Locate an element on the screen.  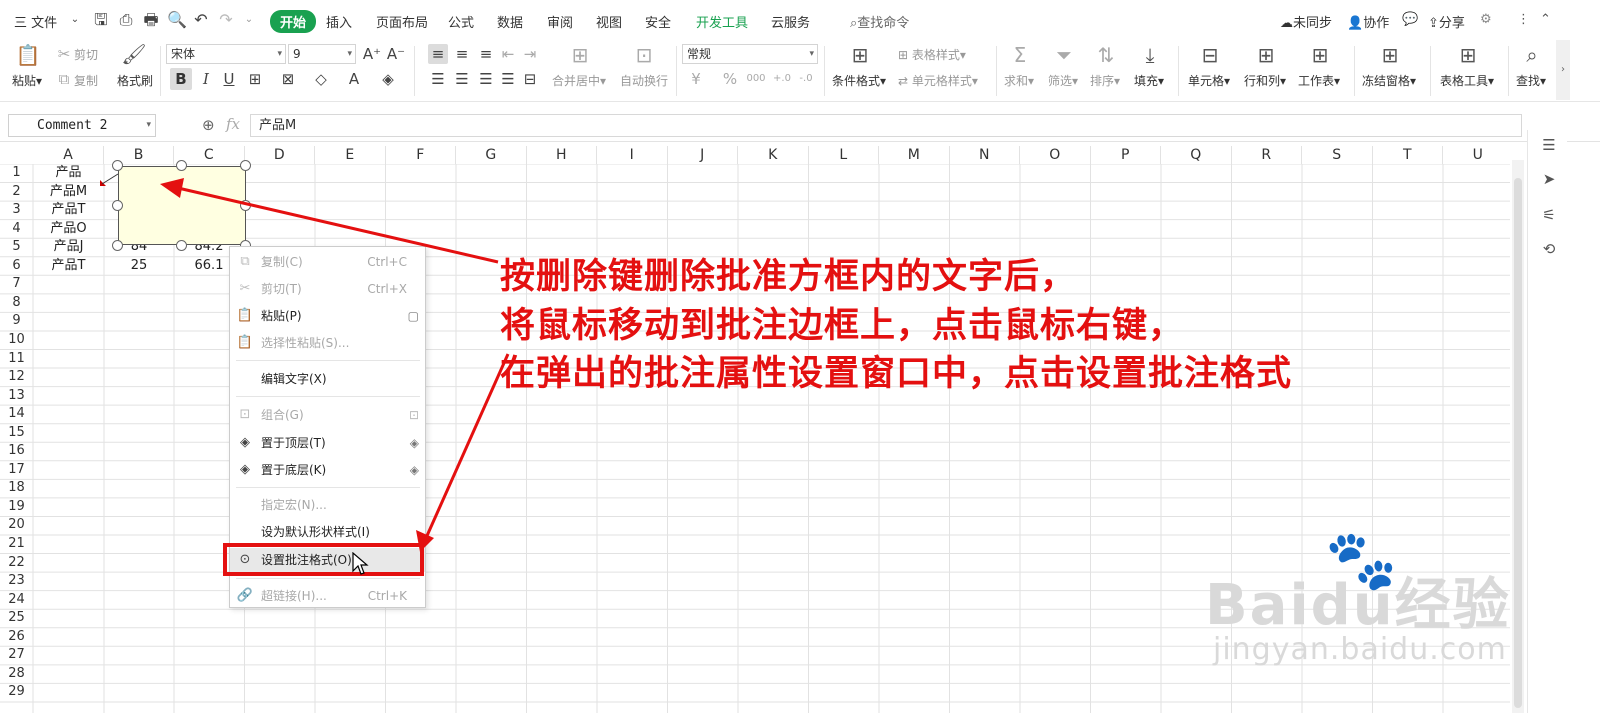
panel-toggle-icon: ☰ is located at coordinates (1549, 145).